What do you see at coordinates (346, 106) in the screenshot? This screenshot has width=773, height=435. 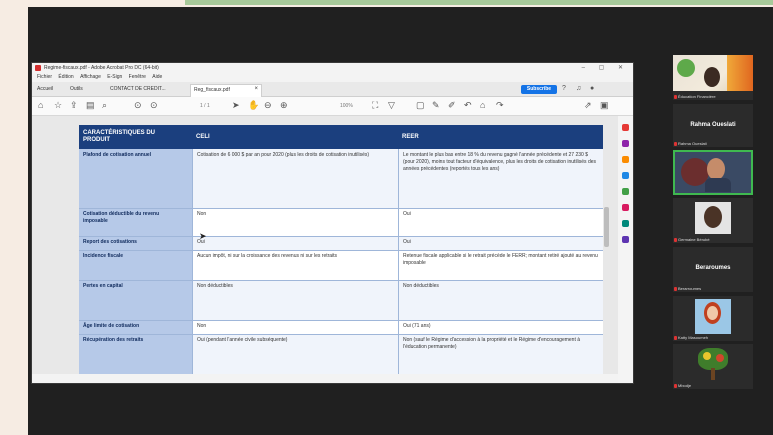 I see `zoom-level: 100%` at bounding box center [346, 106].